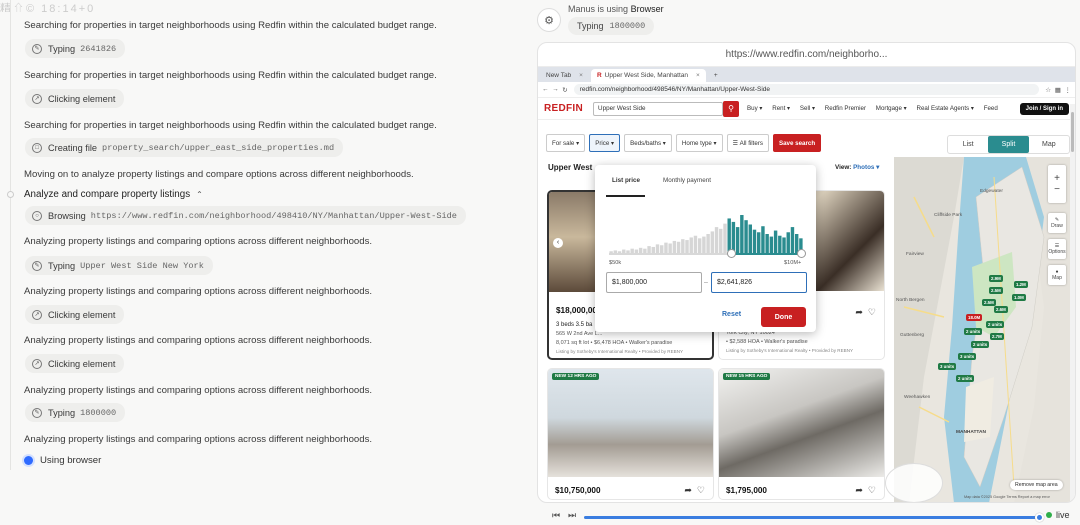 The width and height of the screenshot is (1080, 525). What do you see at coordinates (564, 90) in the screenshot?
I see `reload-icon: ↻` at bounding box center [564, 90].